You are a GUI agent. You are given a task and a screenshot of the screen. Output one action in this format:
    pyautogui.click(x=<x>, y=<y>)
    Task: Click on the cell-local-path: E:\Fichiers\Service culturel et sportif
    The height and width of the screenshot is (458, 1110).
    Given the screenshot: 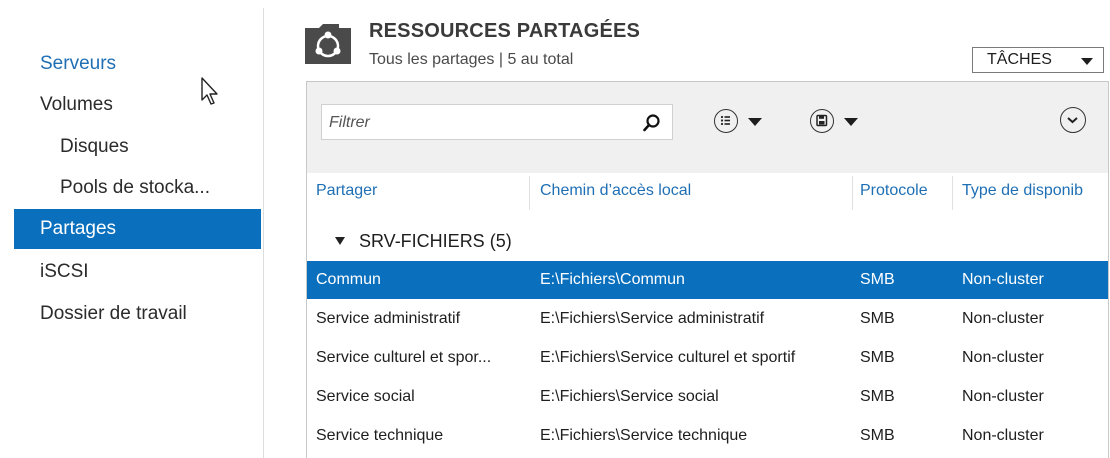 What is the action you would take?
    pyautogui.click(x=668, y=357)
    